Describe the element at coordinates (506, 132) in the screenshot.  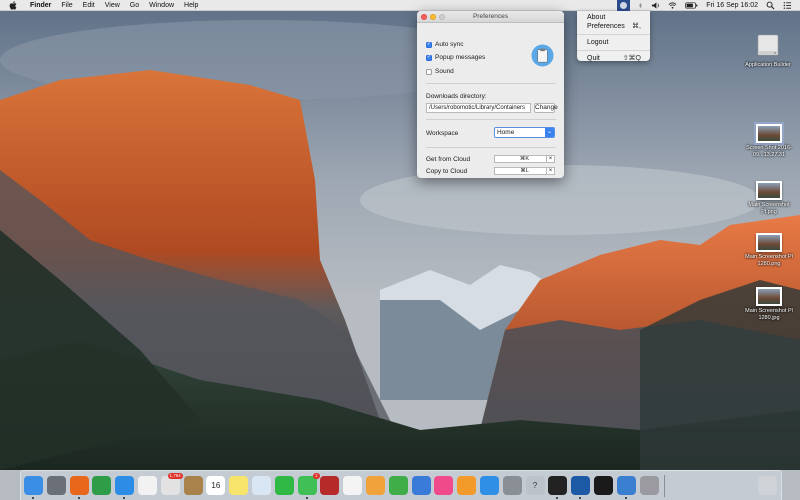
I see `workspace-value: Home` at that location.